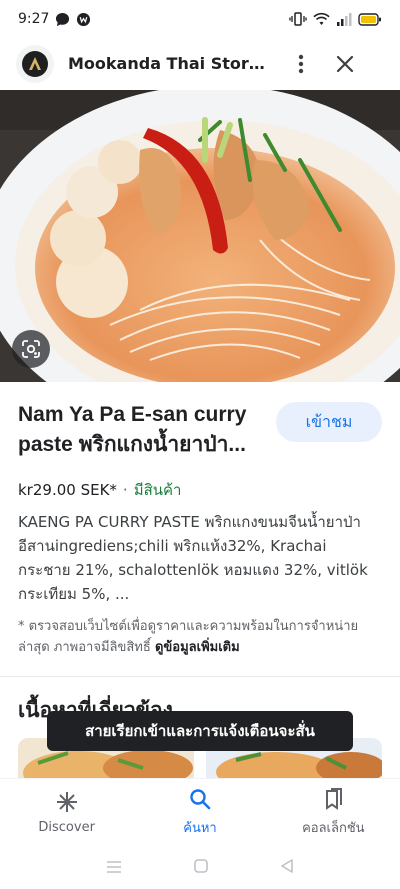 The width and height of the screenshot is (400, 889). Describe the element at coordinates (197, 647) in the screenshot. I see `more-info-link: ดูข้อมูลเพิ่มเติม` at that location.